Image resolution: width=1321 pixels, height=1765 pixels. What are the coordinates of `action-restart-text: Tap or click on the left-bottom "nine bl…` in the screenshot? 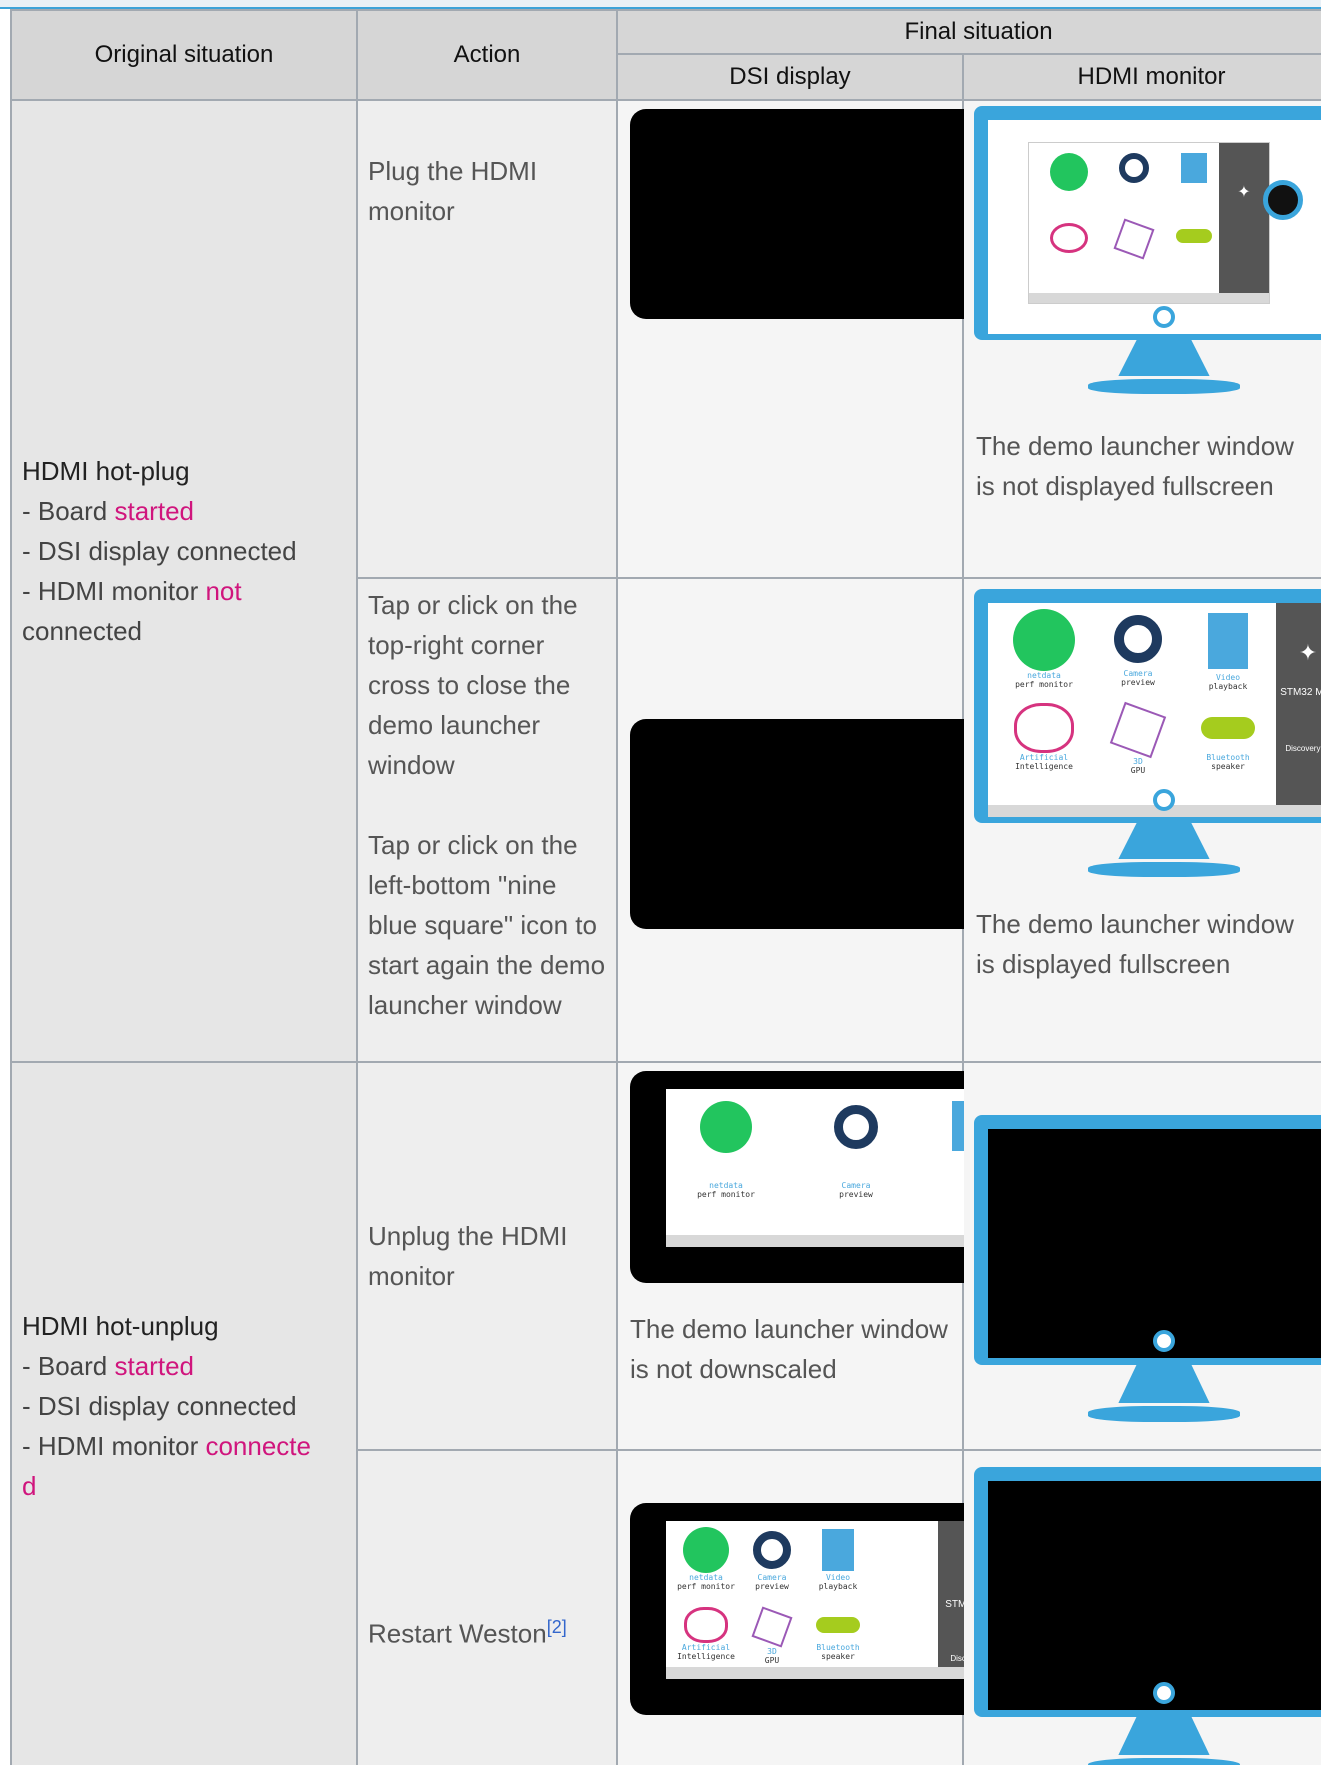 It's located at (487, 925).